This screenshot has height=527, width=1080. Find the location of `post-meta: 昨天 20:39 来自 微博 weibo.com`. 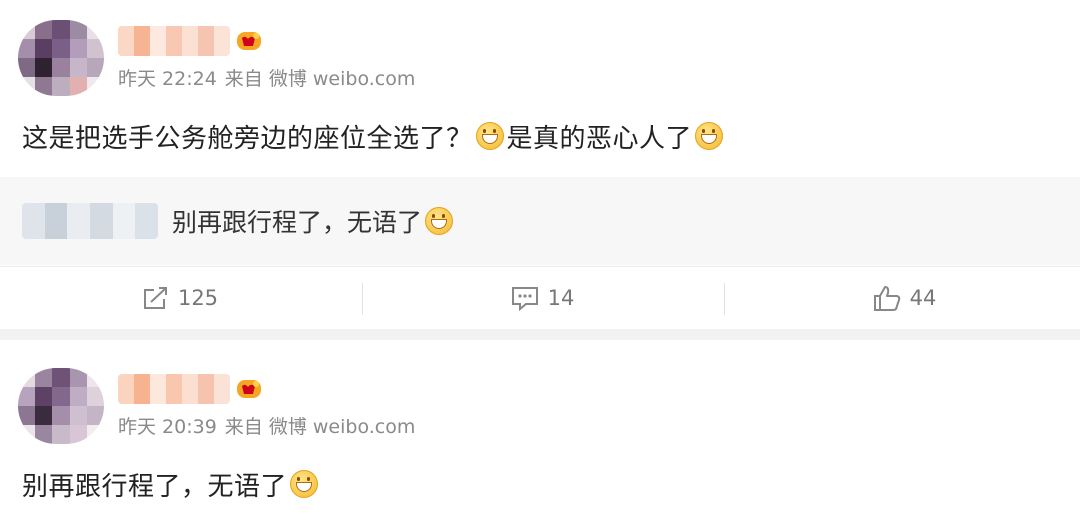

post-meta: 昨天 20:39 来自 微博 weibo.com is located at coordinates (270, 425).